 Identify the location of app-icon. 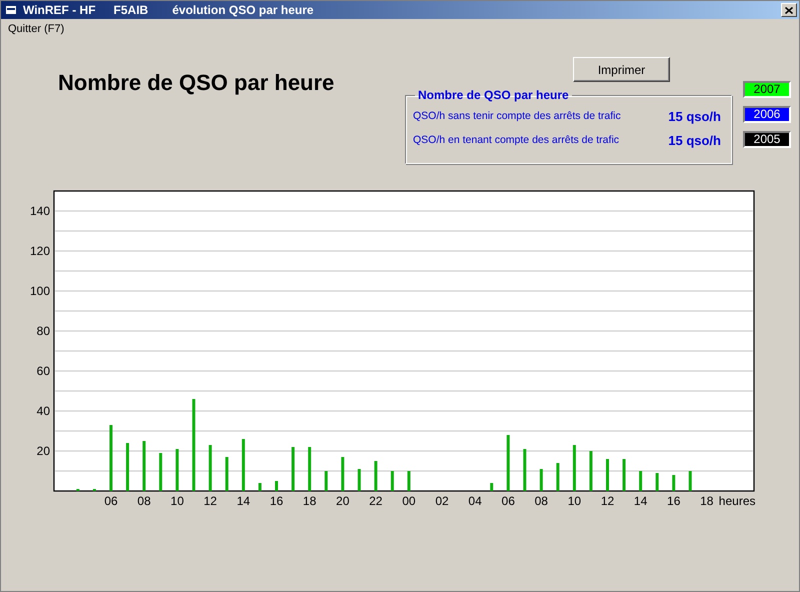
(11, 10).